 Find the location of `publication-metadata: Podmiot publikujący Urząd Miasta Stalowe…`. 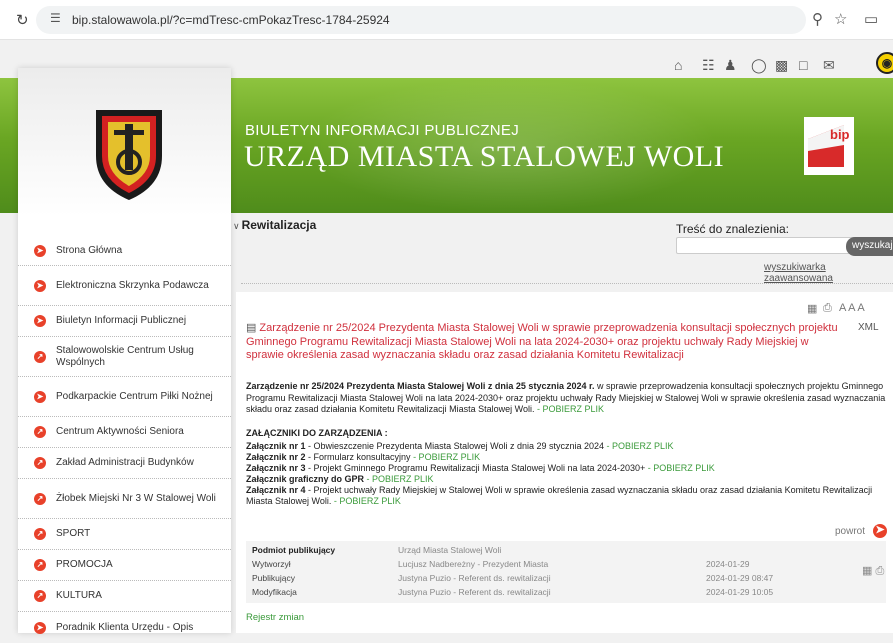

publication-metadata: Podmiot publikujący Urząd Miasta Stalowe… is located at coordinates (566, 572).